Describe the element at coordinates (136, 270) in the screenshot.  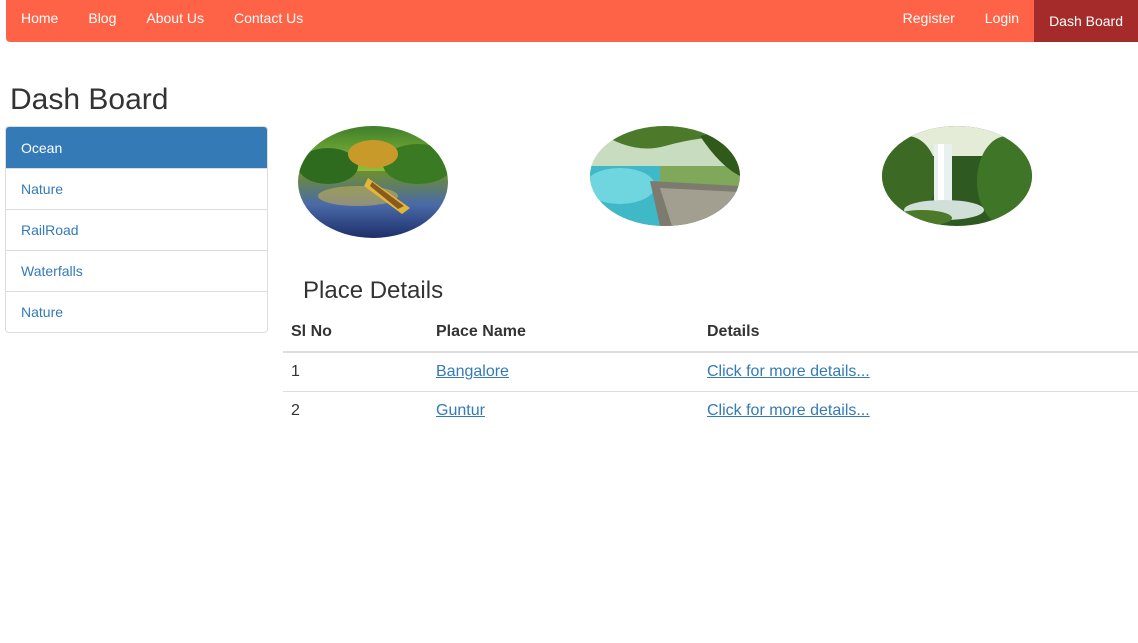
I see `sidebar-item-waterfalls: Waterfalls` at that location.